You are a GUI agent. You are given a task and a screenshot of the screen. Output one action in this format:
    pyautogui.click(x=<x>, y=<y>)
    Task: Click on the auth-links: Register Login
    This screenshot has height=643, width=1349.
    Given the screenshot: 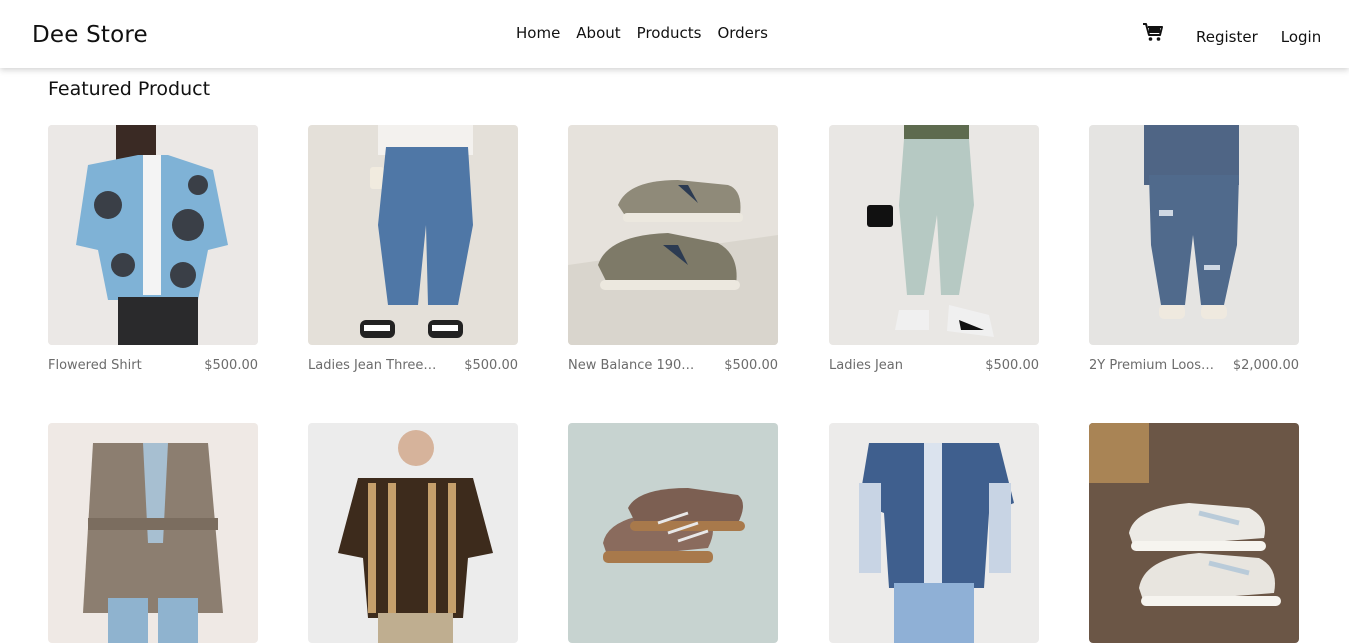 What is the action you would take?
    pyautogui.click(x=1258, y=37)
    